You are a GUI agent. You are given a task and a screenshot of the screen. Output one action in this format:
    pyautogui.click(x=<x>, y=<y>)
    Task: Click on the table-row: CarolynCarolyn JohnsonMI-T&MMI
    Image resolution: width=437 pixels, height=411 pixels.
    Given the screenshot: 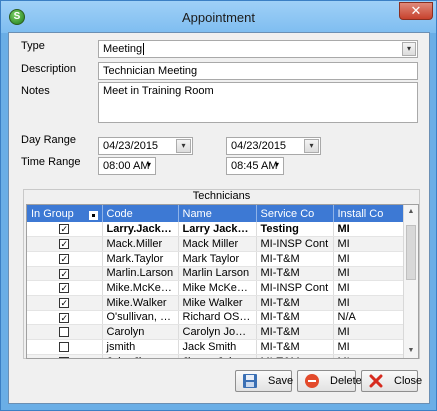 What is the action you would take?
    pyautogui.click(x=216, y=332)
    